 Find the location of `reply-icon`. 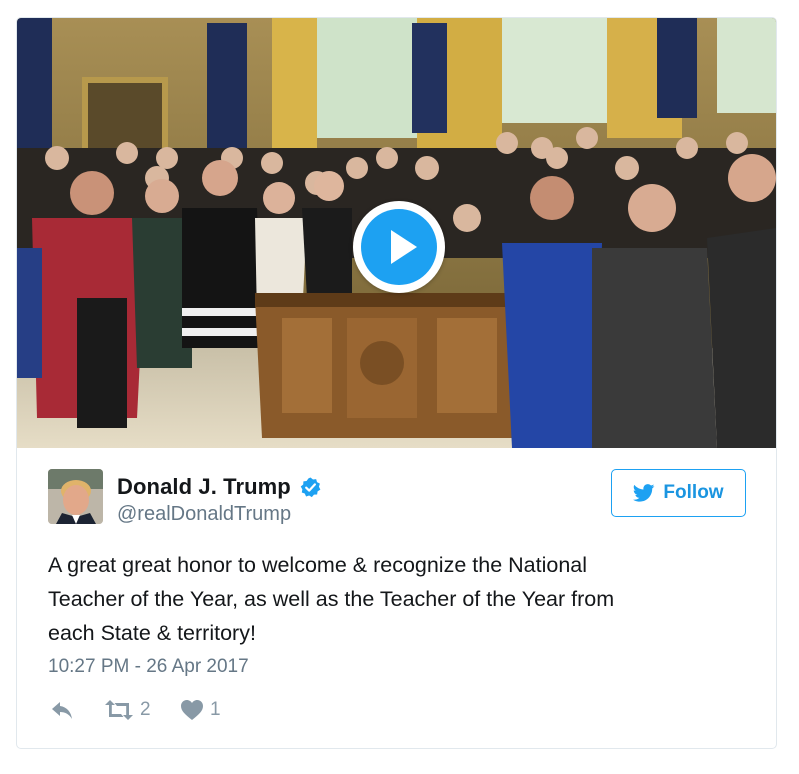

reply-icon is located at coordinates (62, 710).